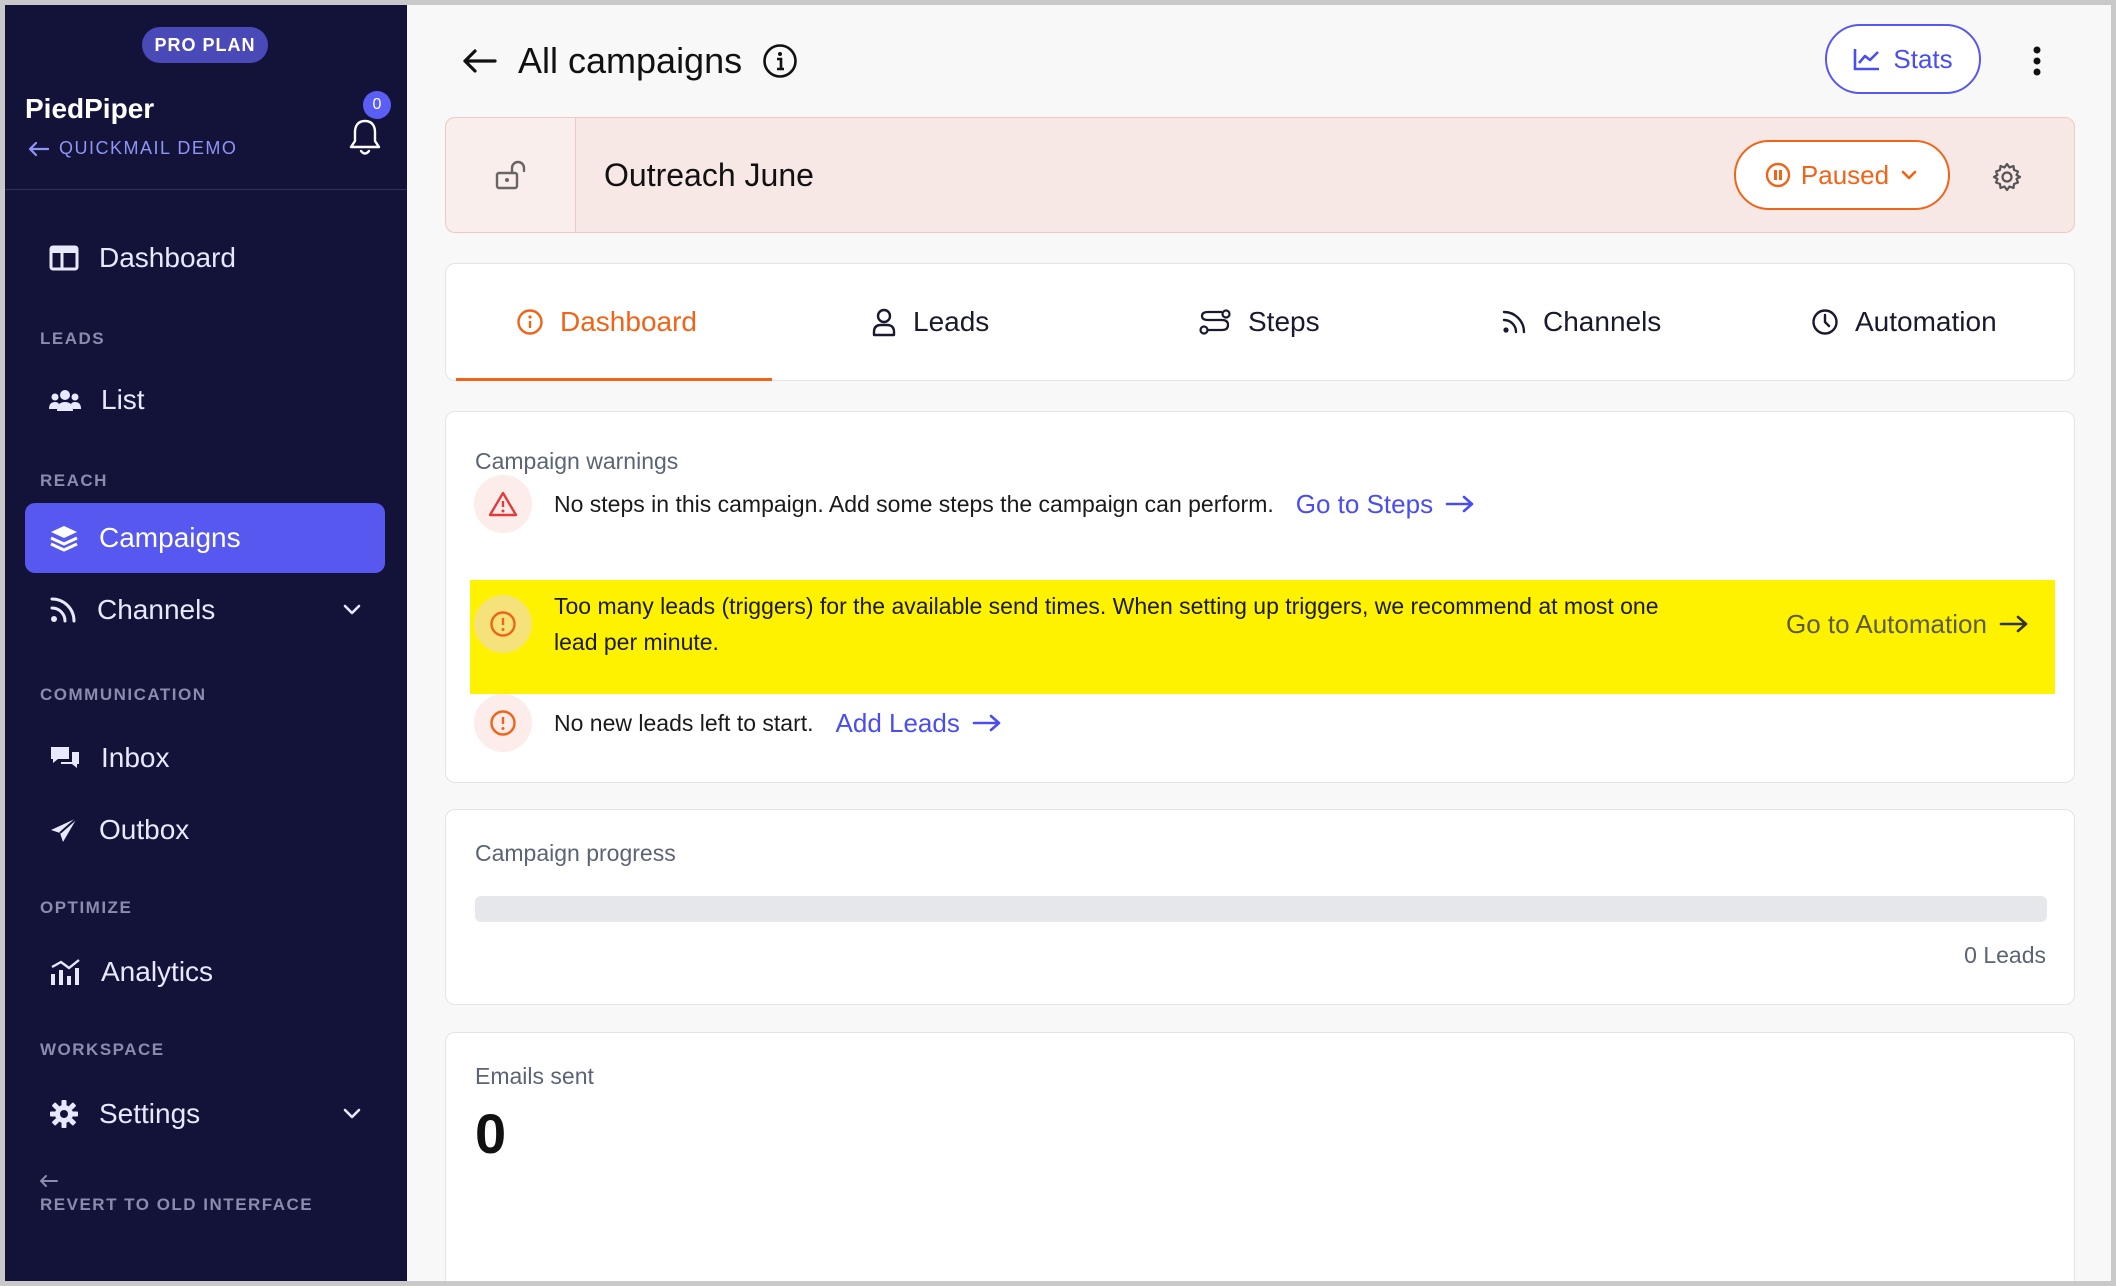 Image resolution: width=2116 pixels, height=1286 pixels. I want to click on link-label: Go to Steps, so click(1364, 503).